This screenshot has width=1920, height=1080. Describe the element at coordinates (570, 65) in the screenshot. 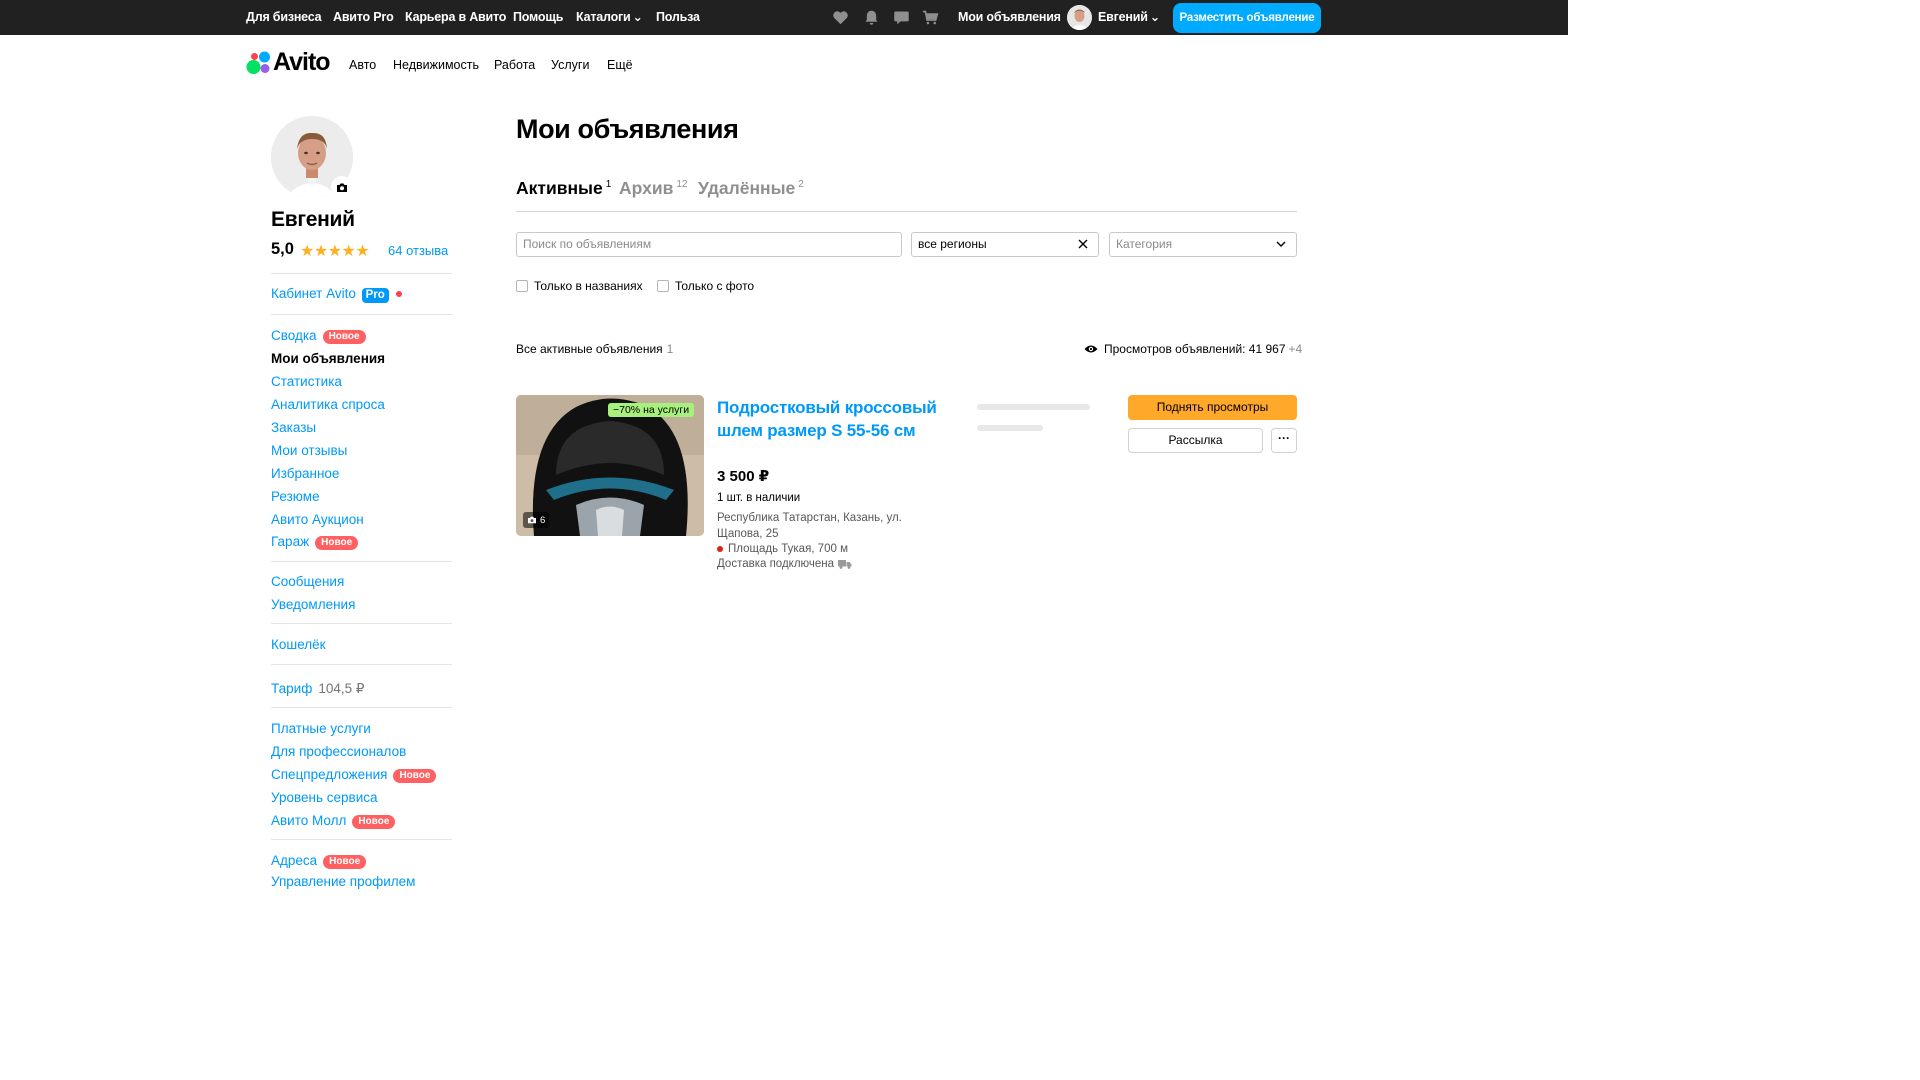

I see `header-nav-services: Услуги` at that location.